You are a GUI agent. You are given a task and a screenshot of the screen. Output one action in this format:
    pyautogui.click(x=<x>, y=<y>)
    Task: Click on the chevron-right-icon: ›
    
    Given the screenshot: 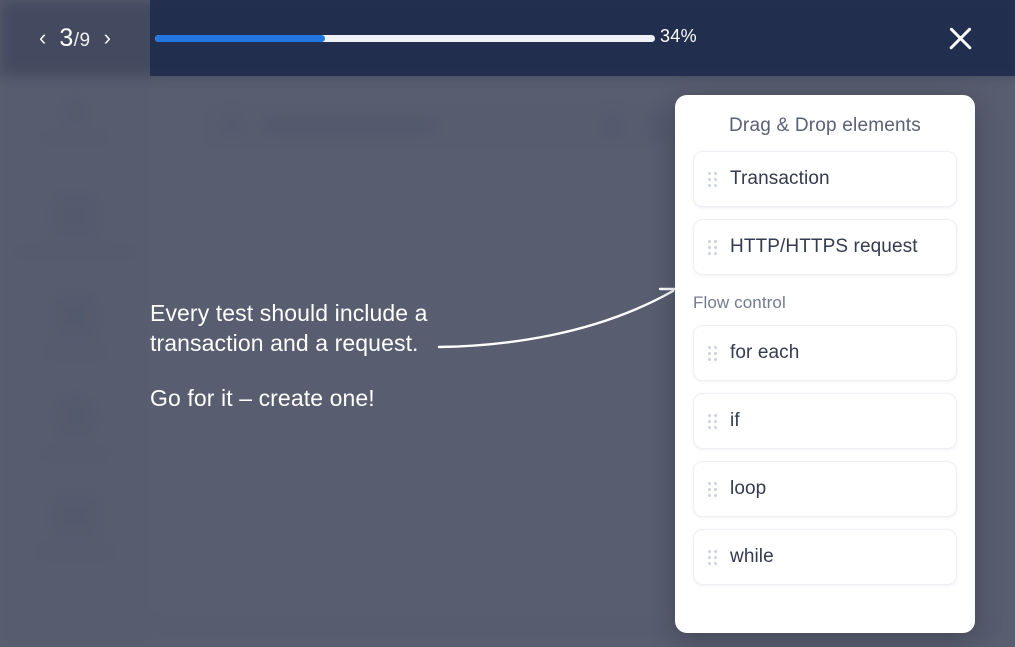 What is the action you would take?
    pyautogui.click(x=107, y=38)
    